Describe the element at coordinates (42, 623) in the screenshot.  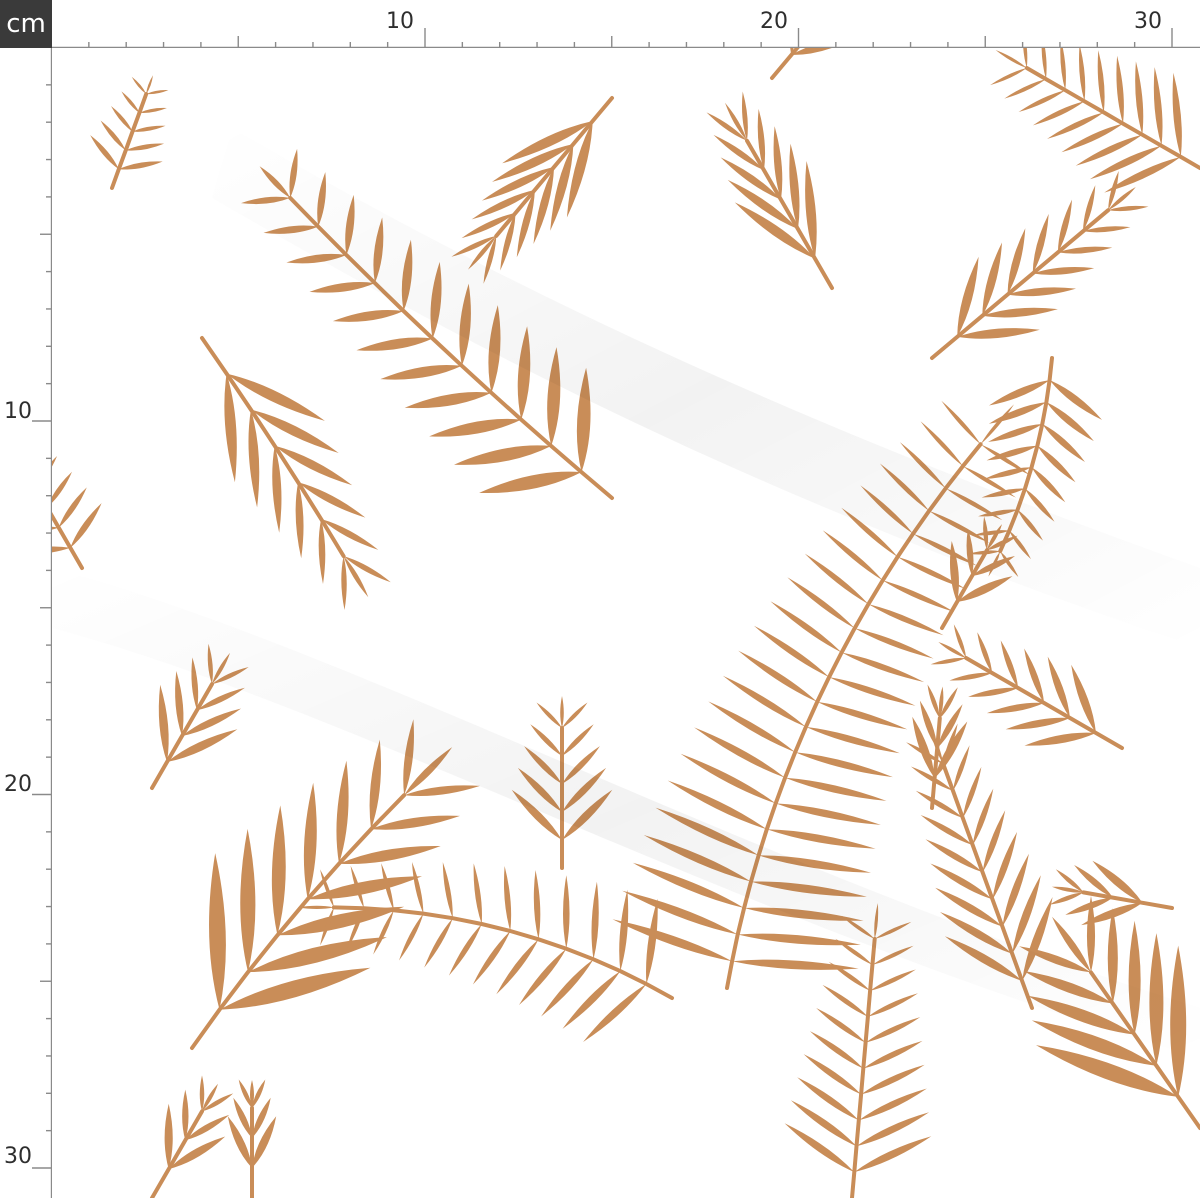
I see `ruler-left-ticks` at that location.